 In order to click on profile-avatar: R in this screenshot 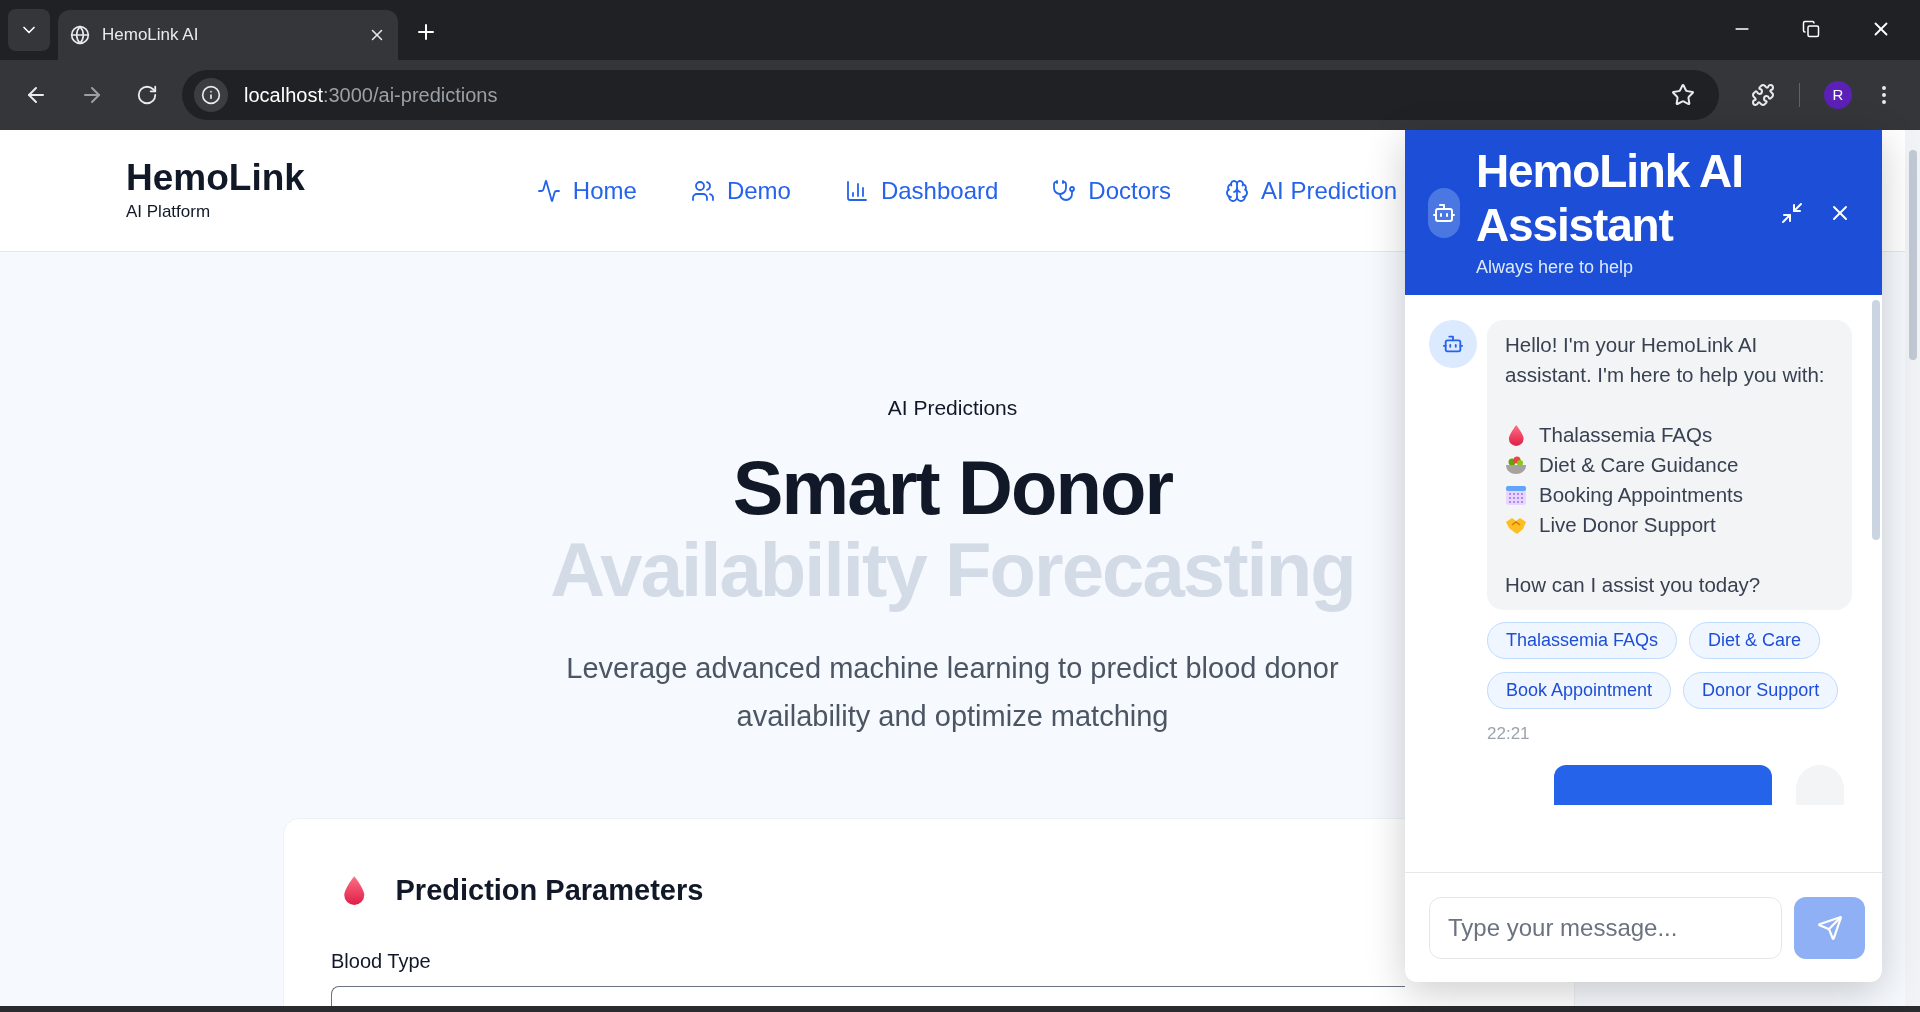, I will do `click(1838, 95)`.